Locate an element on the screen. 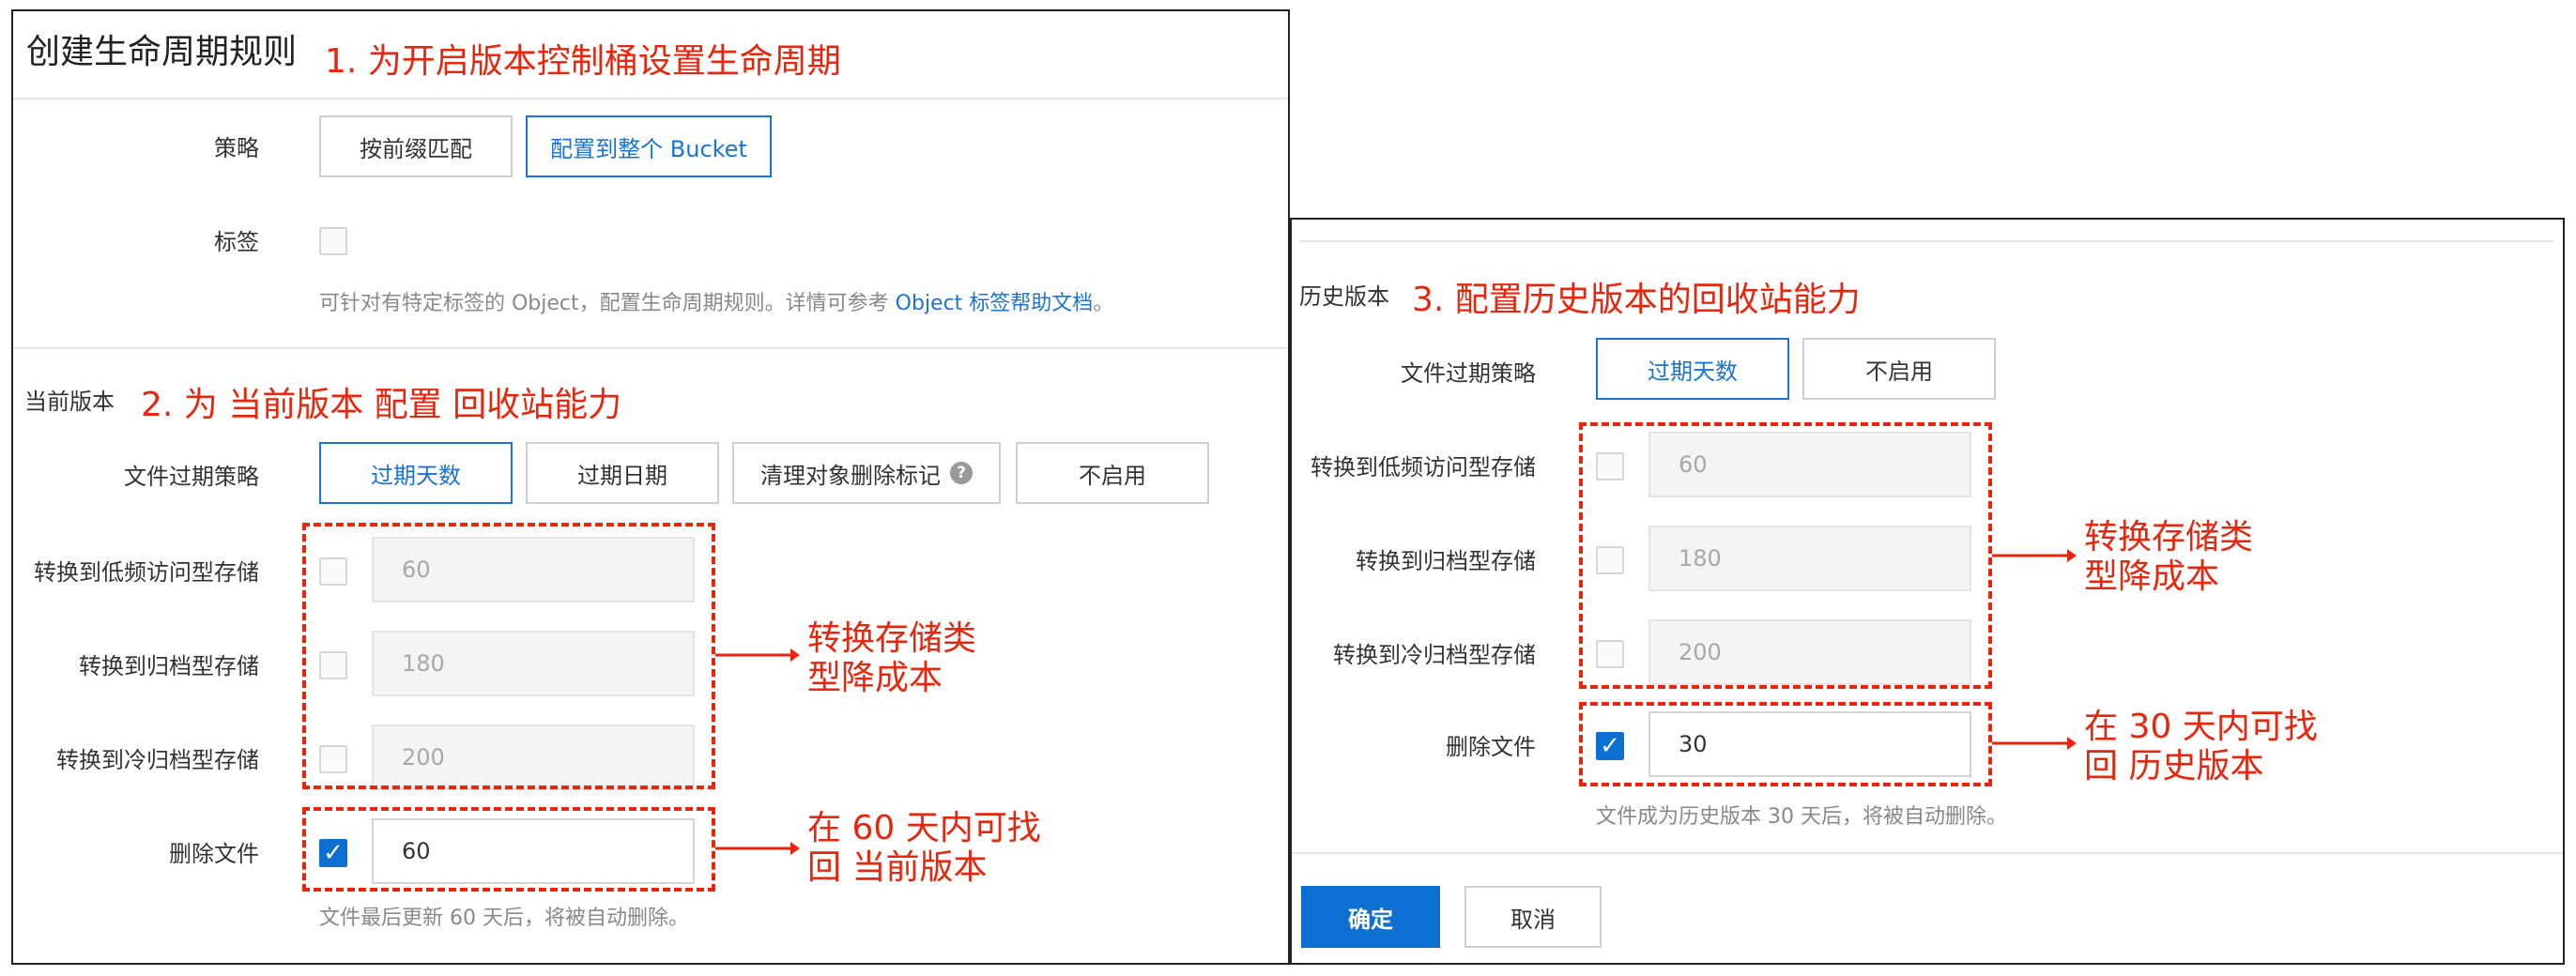  annotation-delete: 在 60 天内可找 回 当前版本 is located at coordinates (924, 848).